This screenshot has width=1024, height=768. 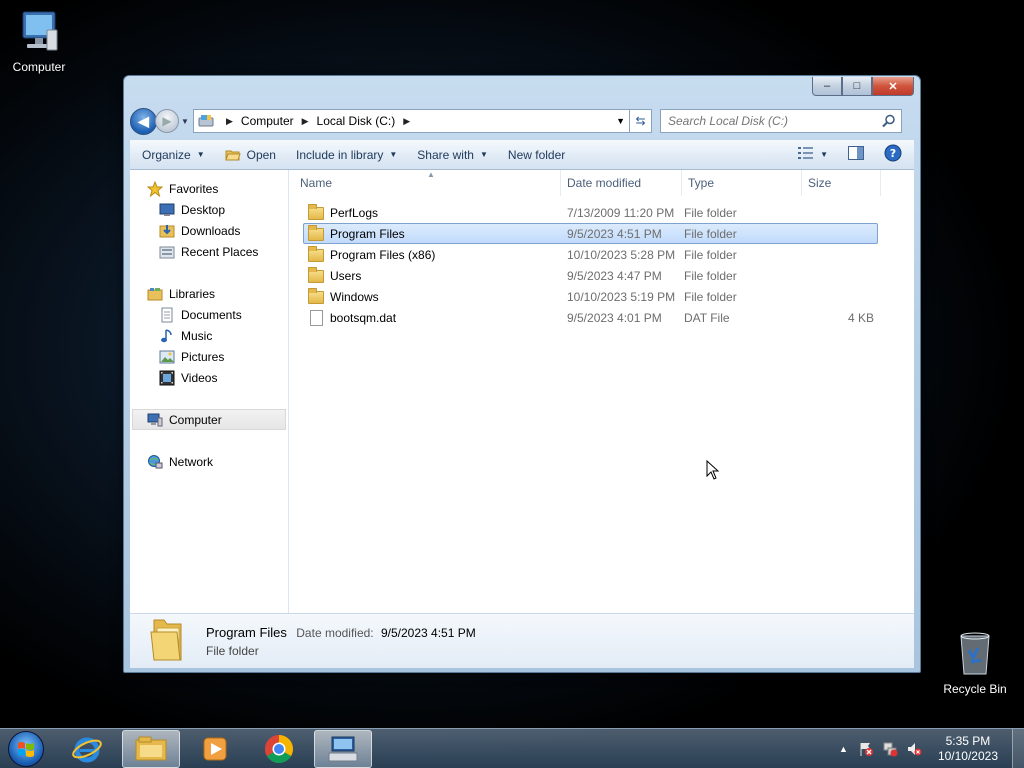 I want to click on desktop-icon-computer: Computer, so click(x=39, y=41).